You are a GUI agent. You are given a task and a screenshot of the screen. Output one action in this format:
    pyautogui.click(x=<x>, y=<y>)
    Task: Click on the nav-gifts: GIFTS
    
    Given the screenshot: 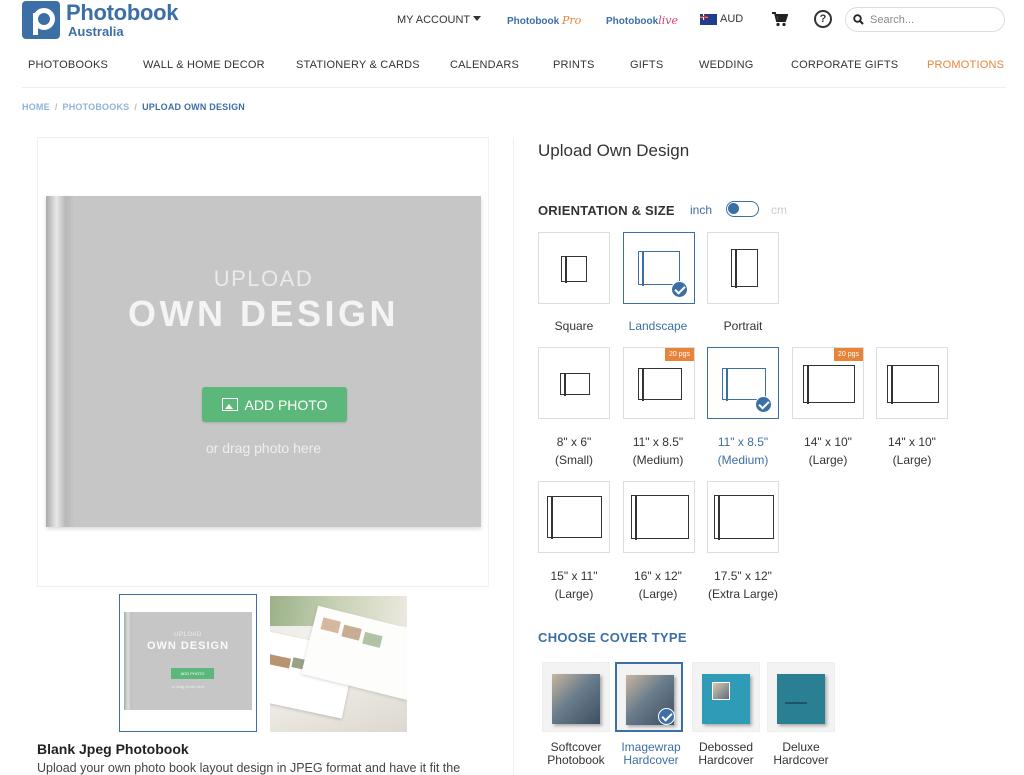 What is the action you would take?
    pyautogui.click(x=646, y=65)
    